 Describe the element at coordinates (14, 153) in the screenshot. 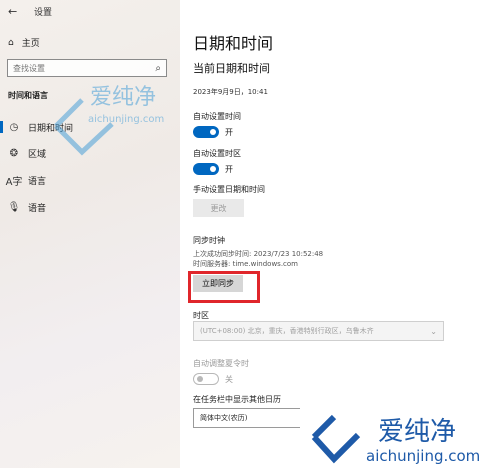

I see `globe-icon: ❂` at that location.